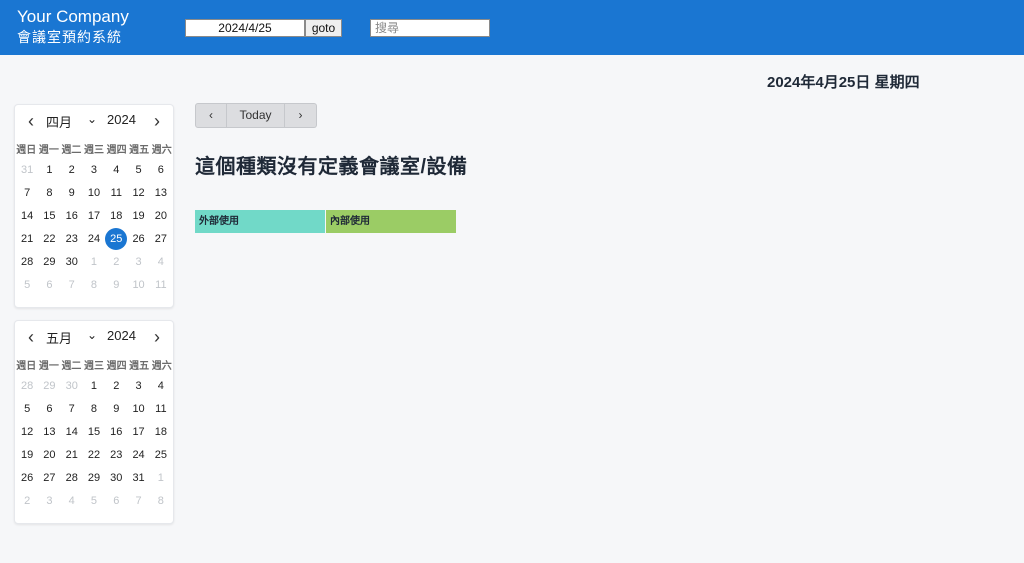 The width and height of the screenshot is (1024, 563). I want to click on calendar-day-selected: 25, so click(116, 239).